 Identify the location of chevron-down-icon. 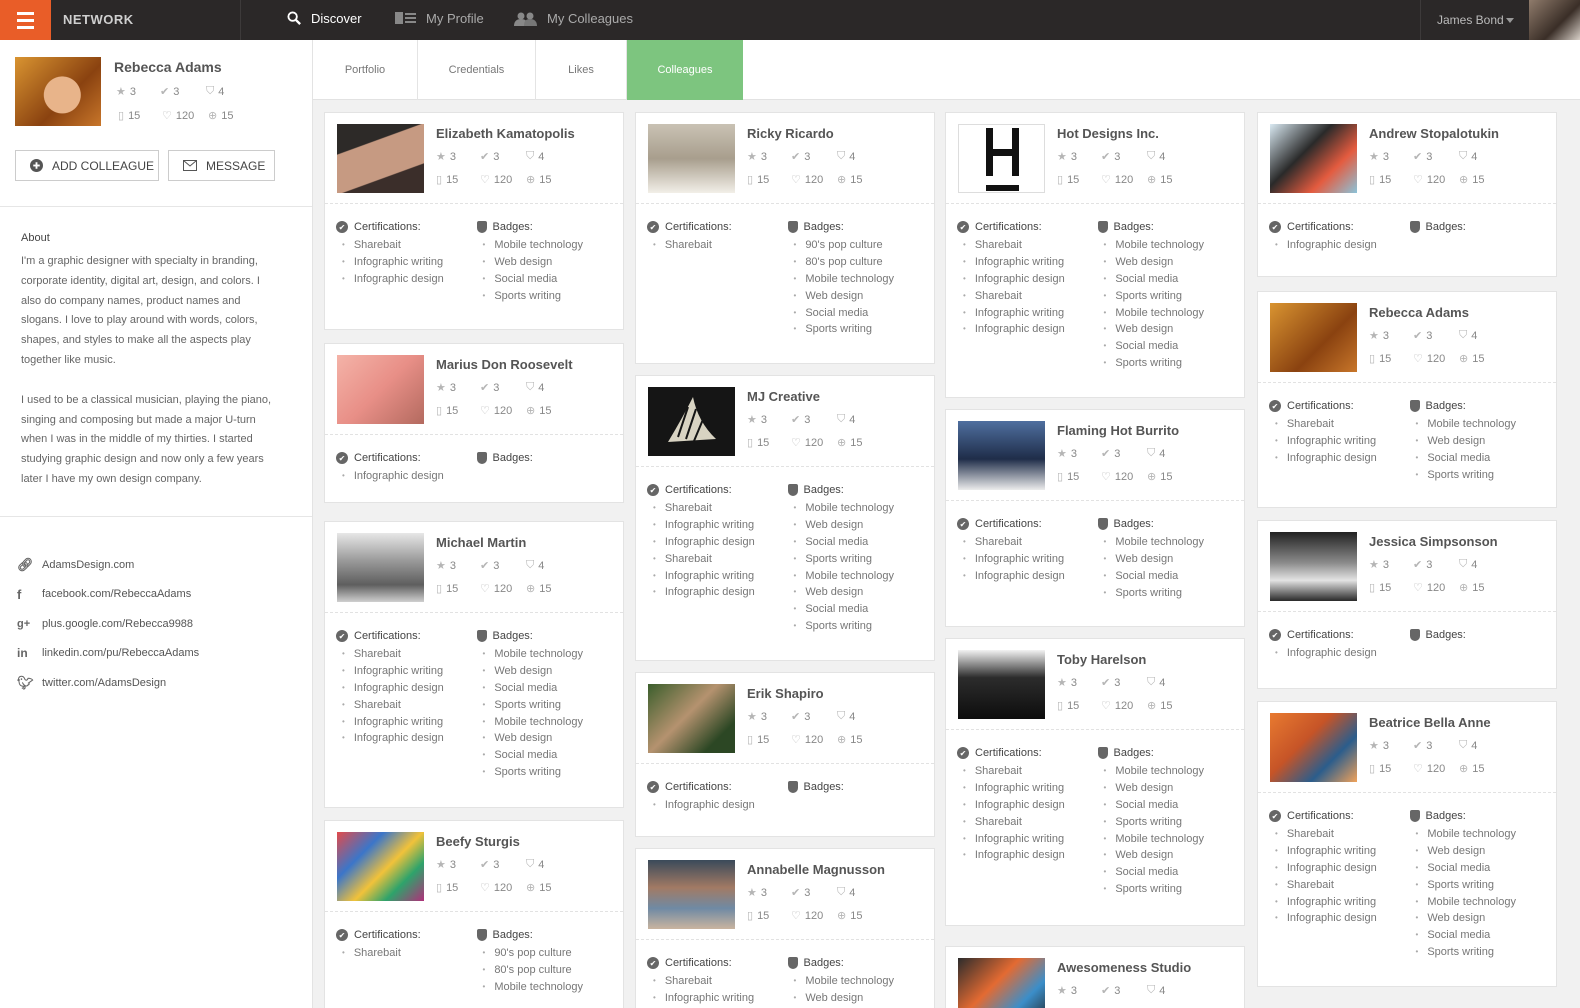
(1510, 20).